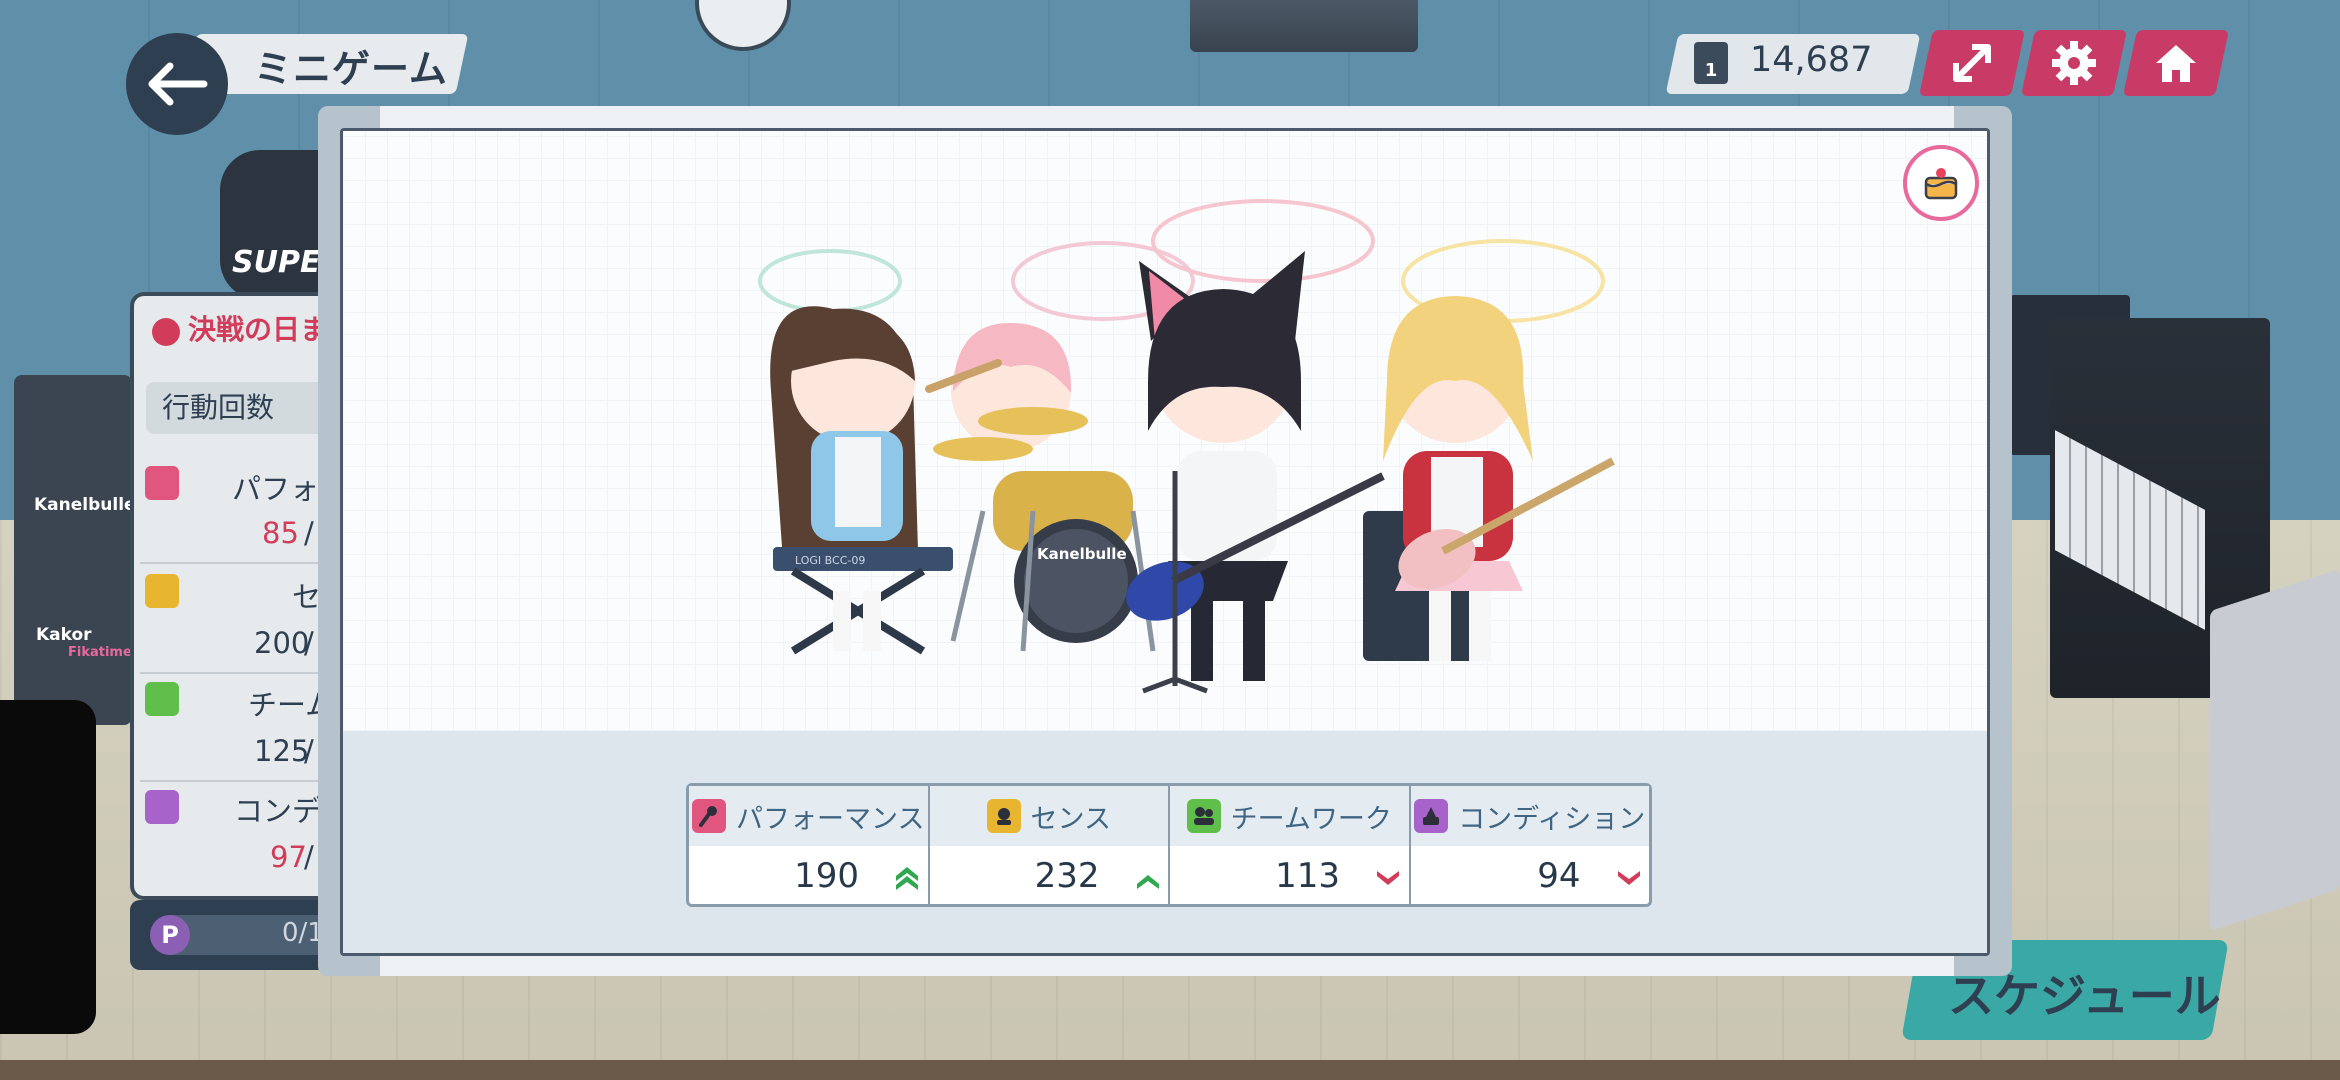 The image size is (2340, 1080). I want to click on points-icon: P, so click(170, 935).